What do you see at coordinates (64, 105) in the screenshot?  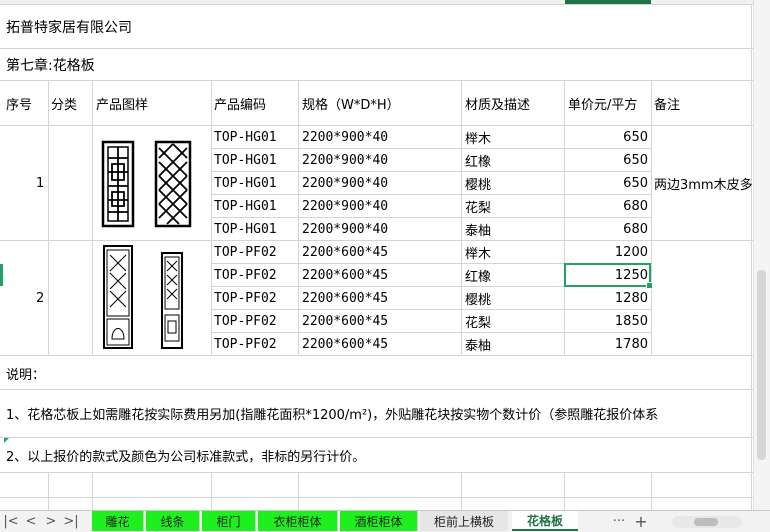 I see `header-category: 分类` at bounding box center [64, 105].